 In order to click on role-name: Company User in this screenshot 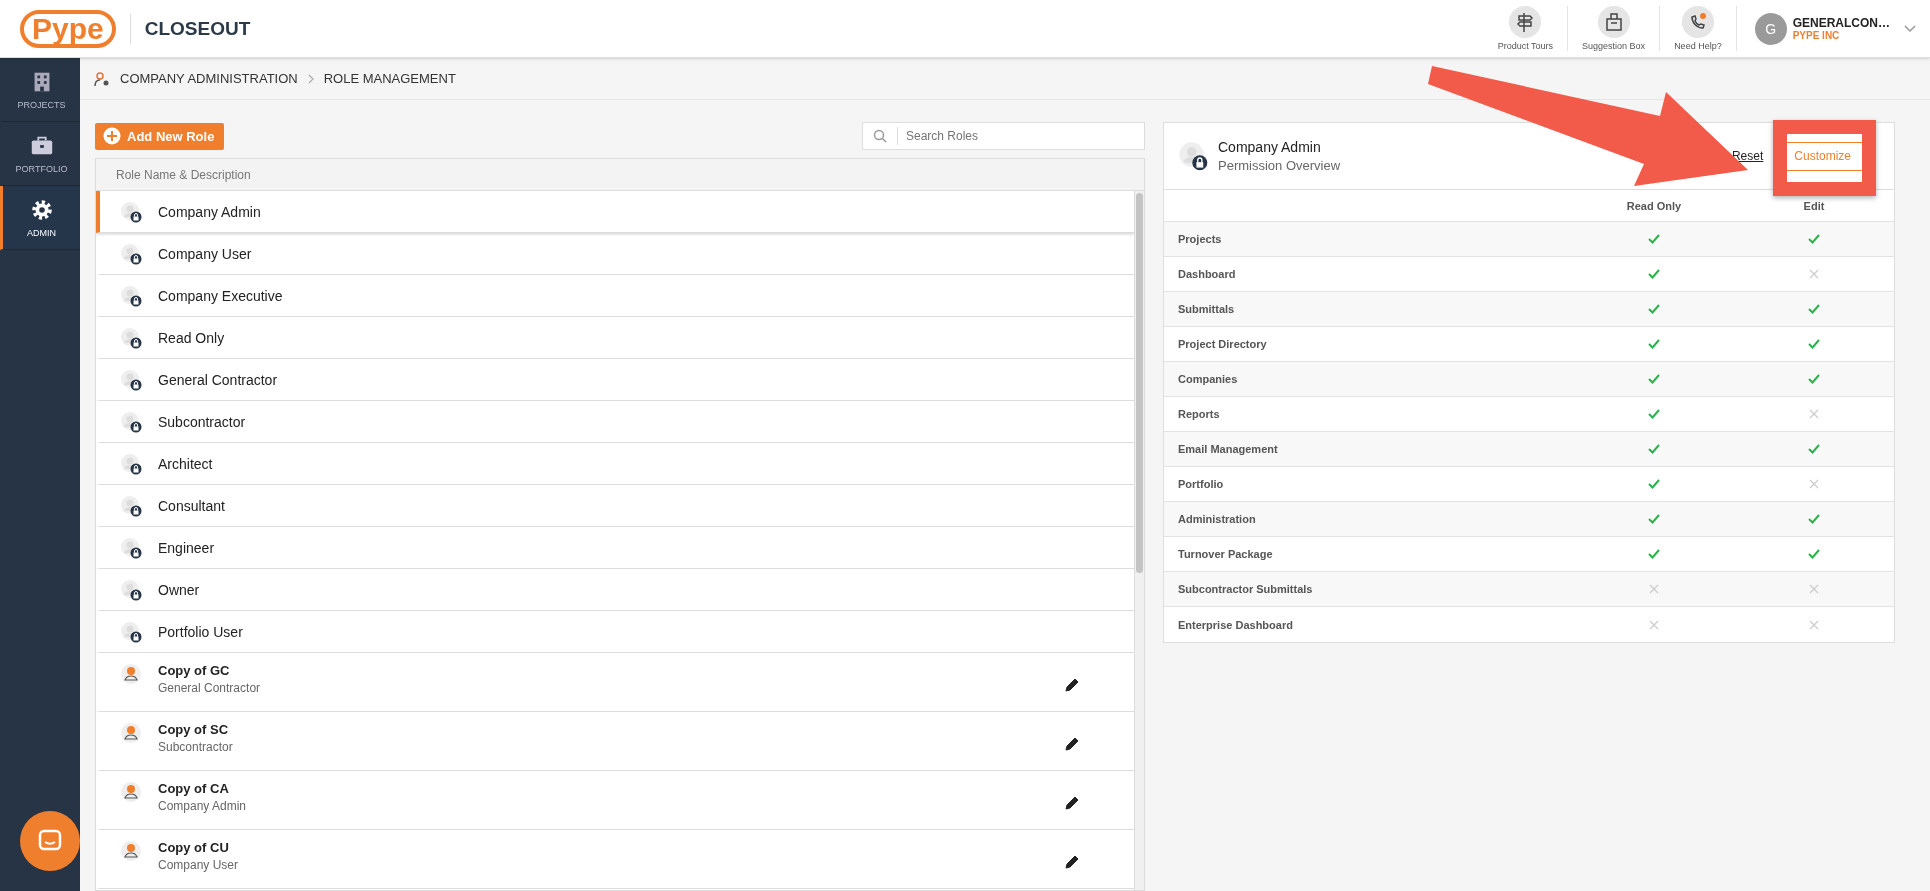, I will do `click(205, 253)`.